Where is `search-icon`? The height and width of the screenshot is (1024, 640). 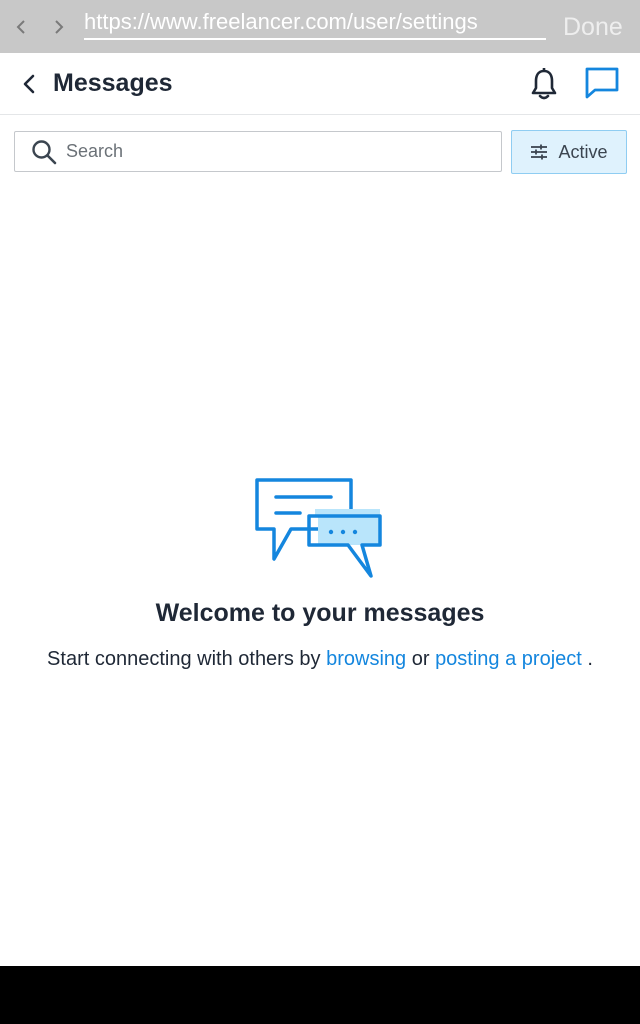
search-icon is located at coordinates (44, 152).